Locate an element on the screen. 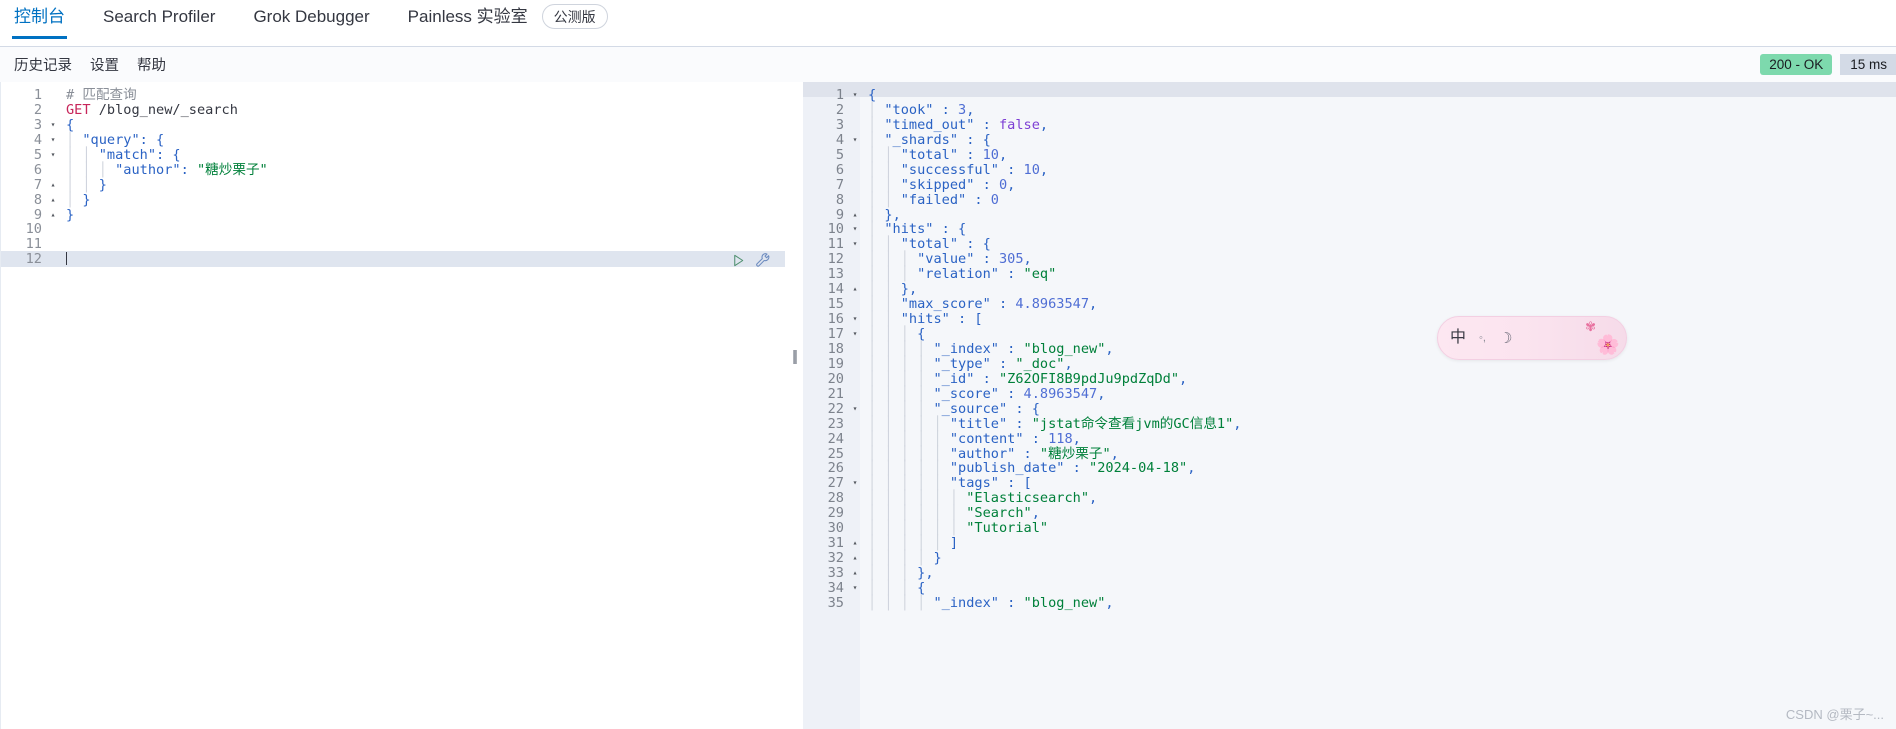 The height and width of the screenshot is (729, 1896). code-line: 31 ▴ │ │ │ │ │ ] is located at coordinates (1349, 543).